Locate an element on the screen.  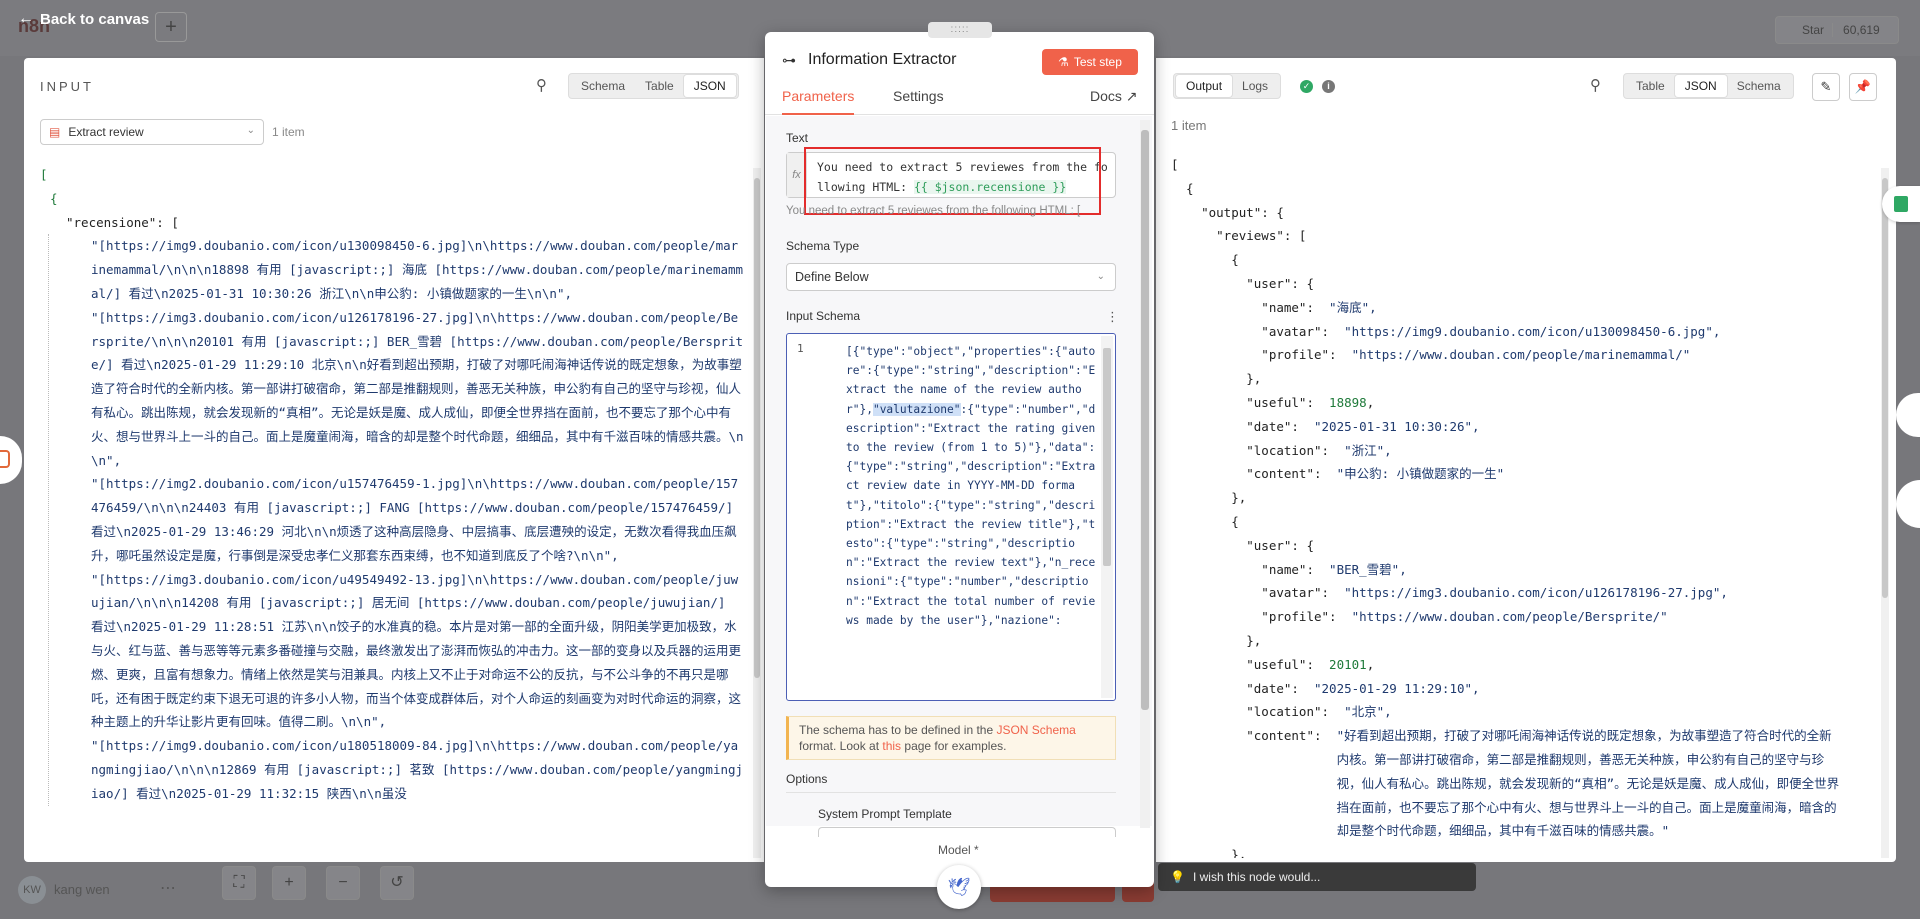
back-to-canvas-link: ← Back to canvas is located at coordinates (83, 19).